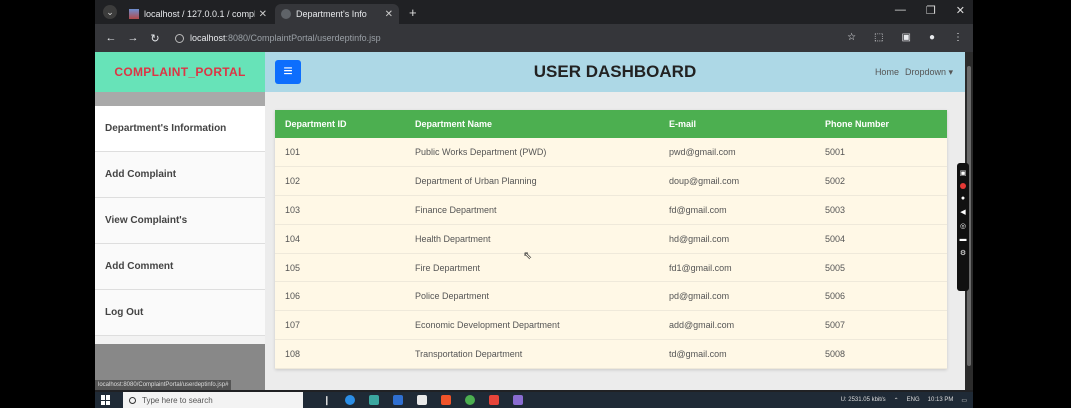 The image size is (1071, 408). Describe the element at coordinates (913, 400) in the screenshot. I see `language-indicator: ENG` at that location.